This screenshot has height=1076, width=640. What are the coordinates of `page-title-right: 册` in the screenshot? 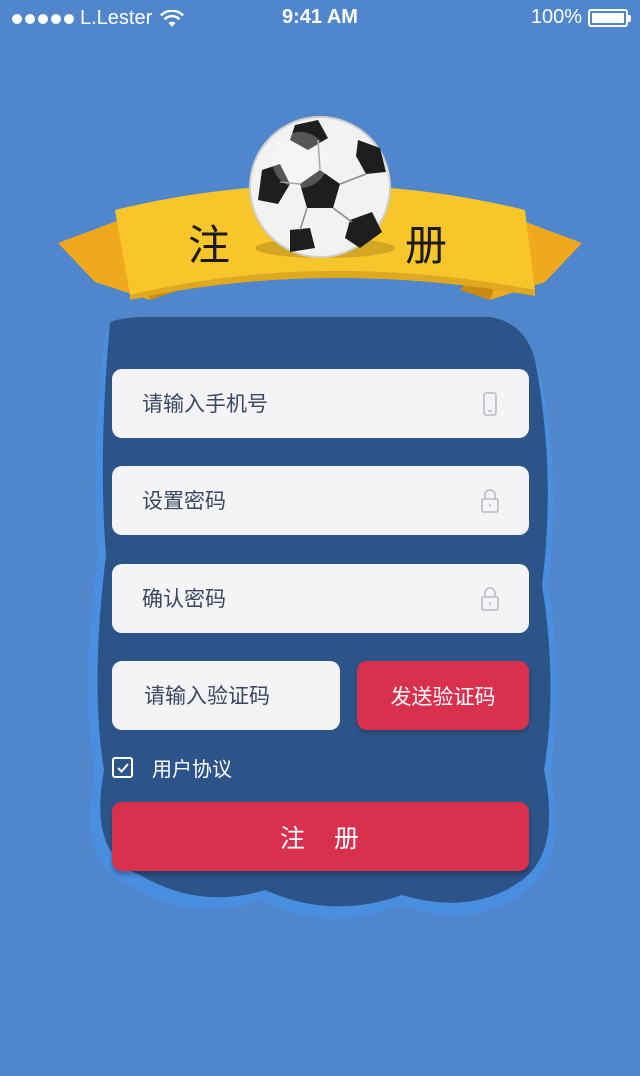 It's located at (426, 245).